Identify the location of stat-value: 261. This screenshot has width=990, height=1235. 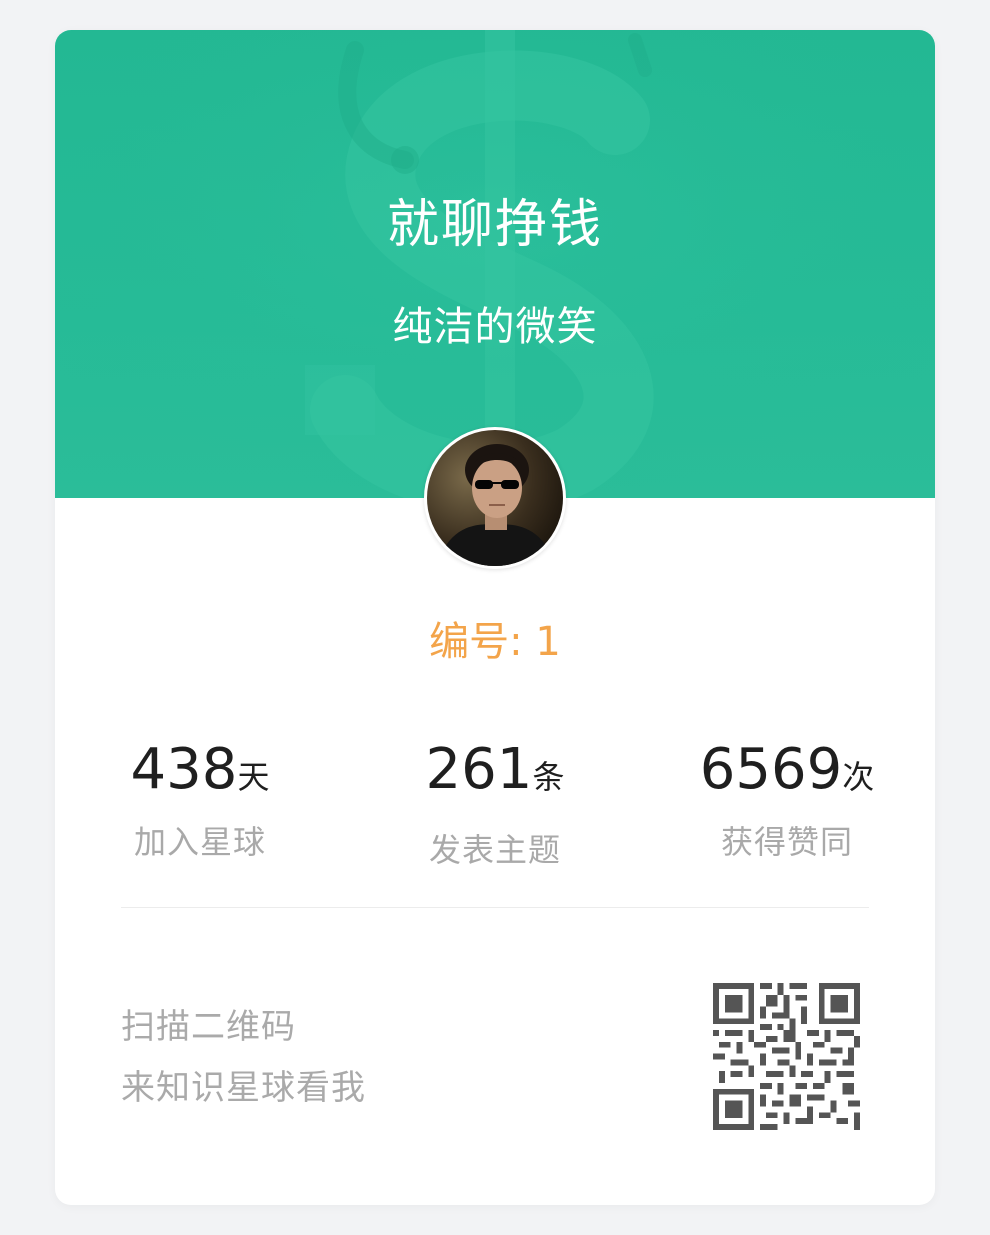
(479, 769).